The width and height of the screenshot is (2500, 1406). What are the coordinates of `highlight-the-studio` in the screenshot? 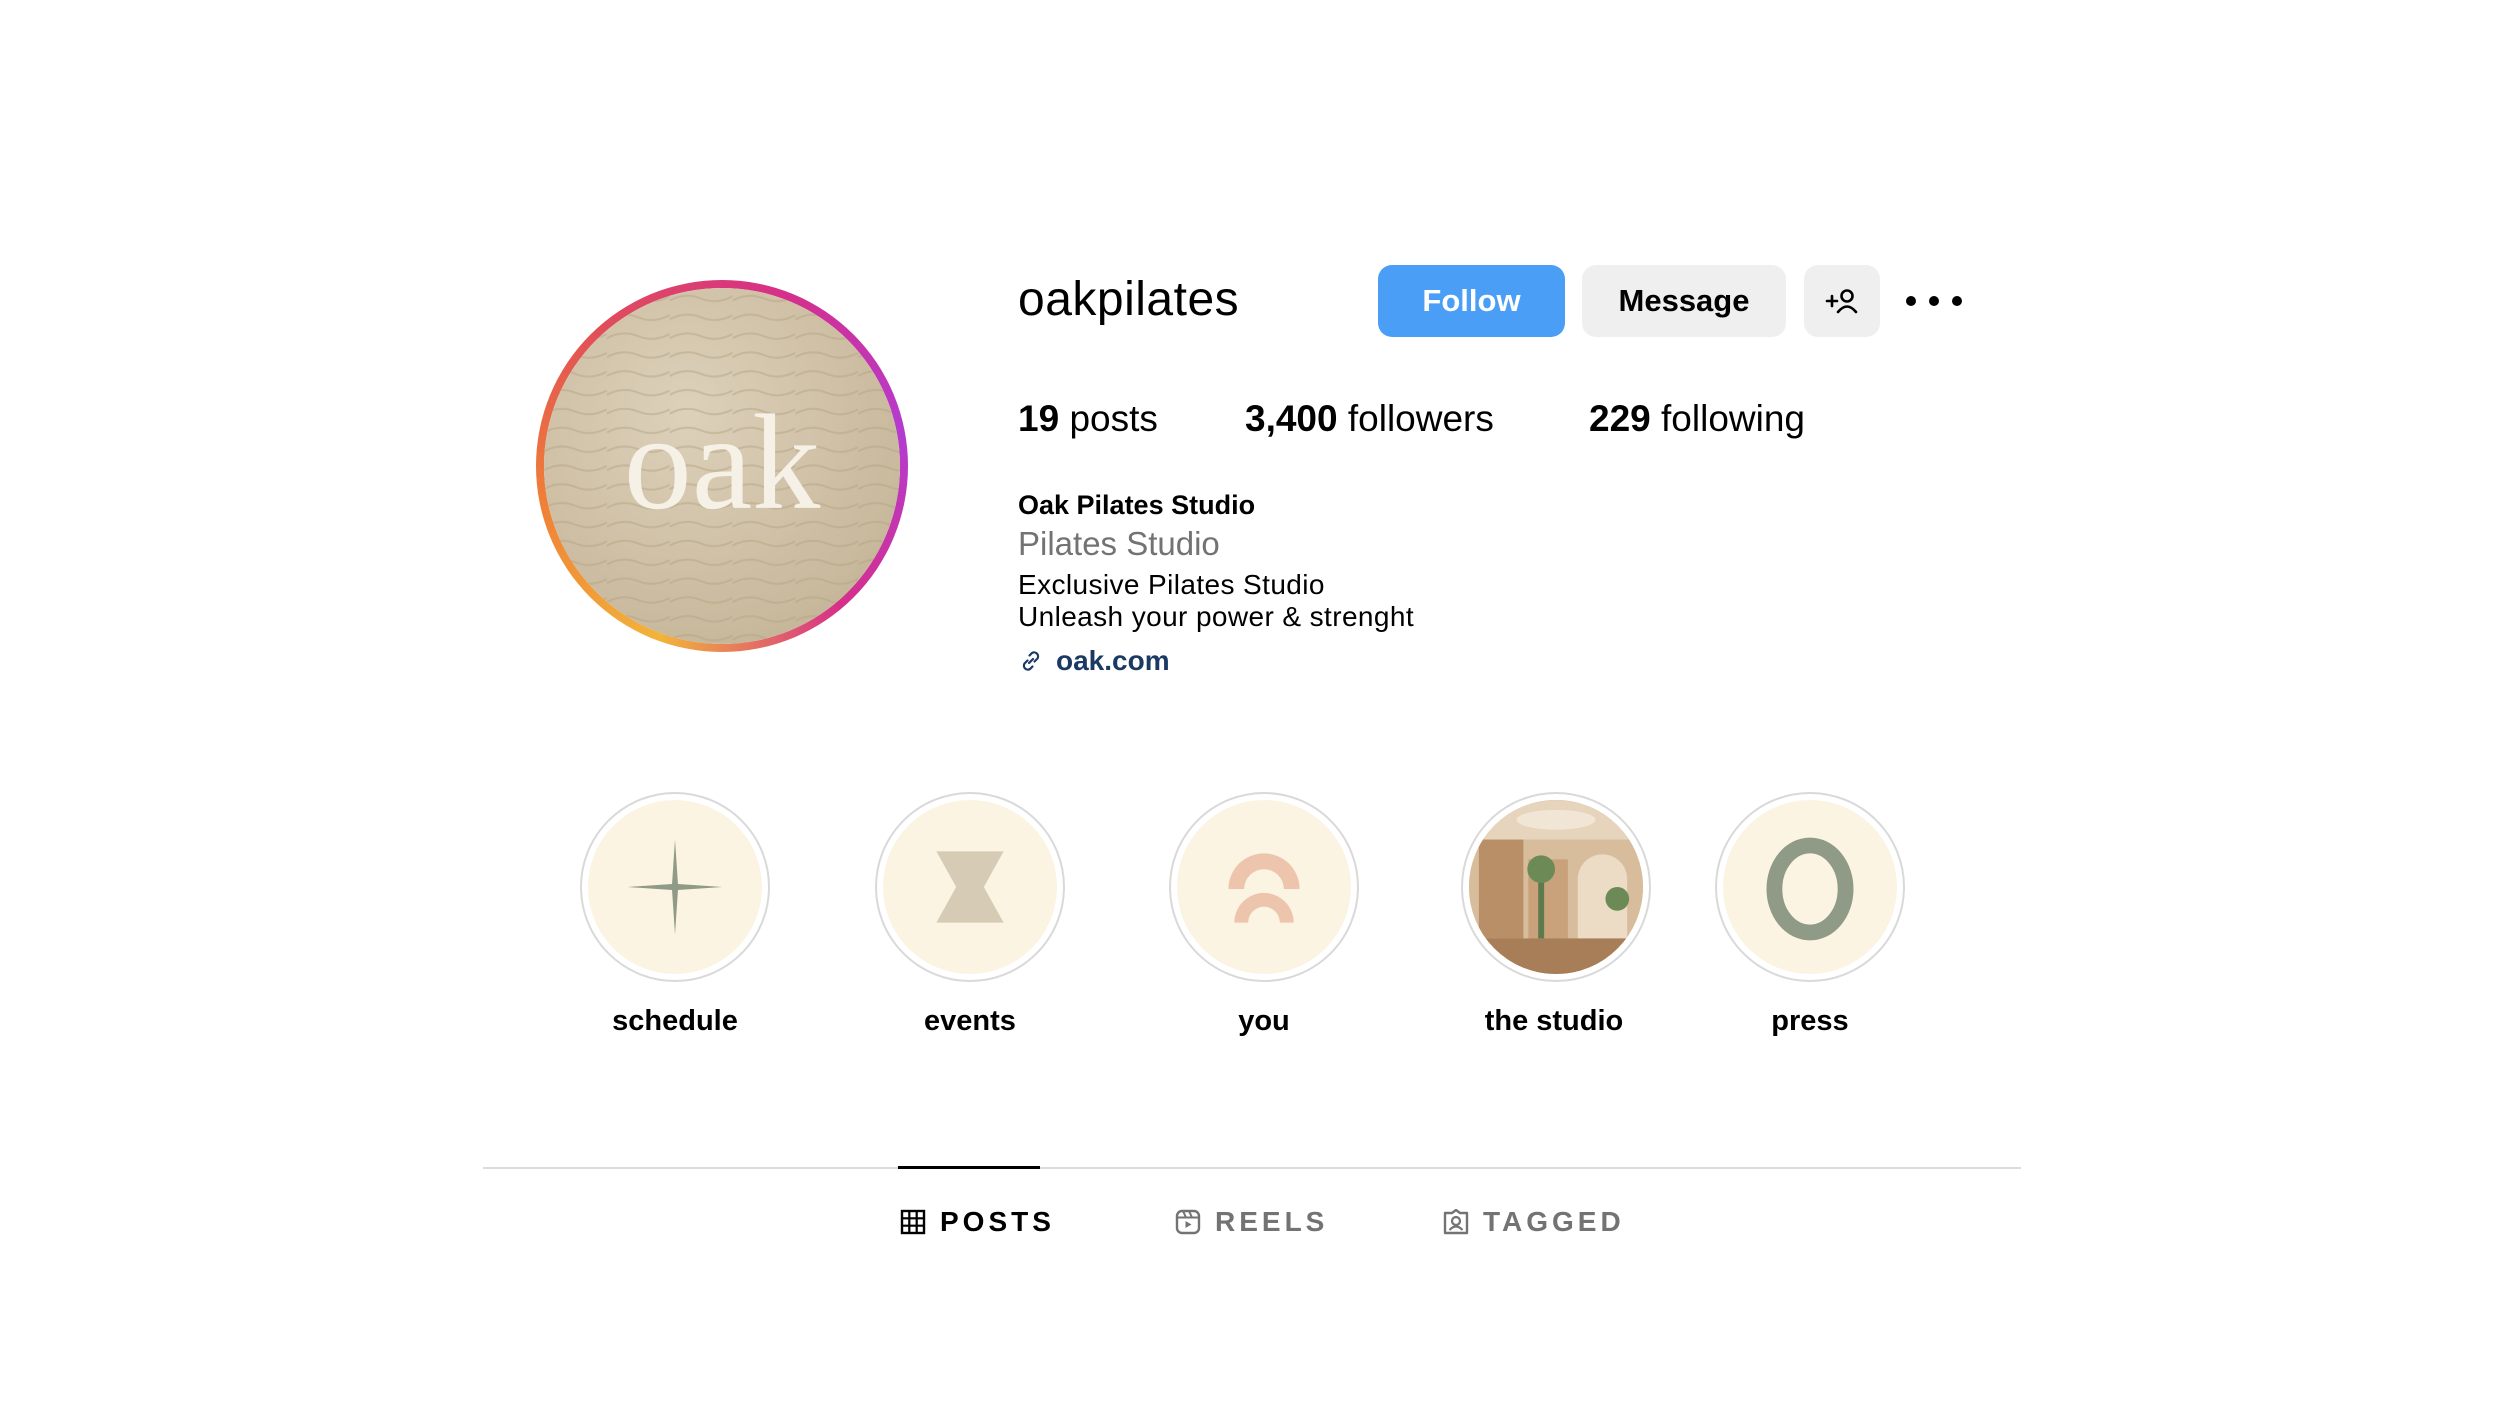 It's located at (1556, 887).